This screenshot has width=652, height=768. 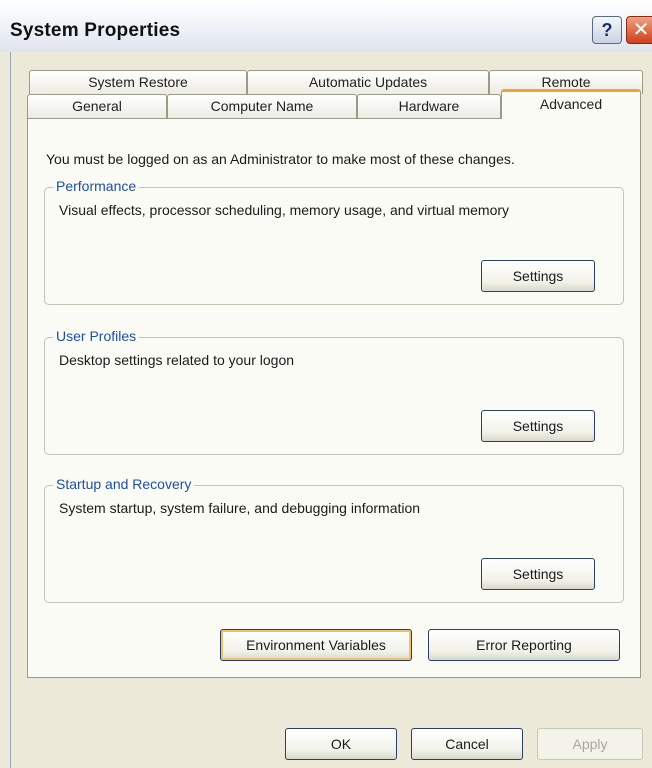 What do you see at coordinates (326, 26) in the screenshot?
I see `title-bar: System Properties ? ✕` at bounding box center [326, 26].